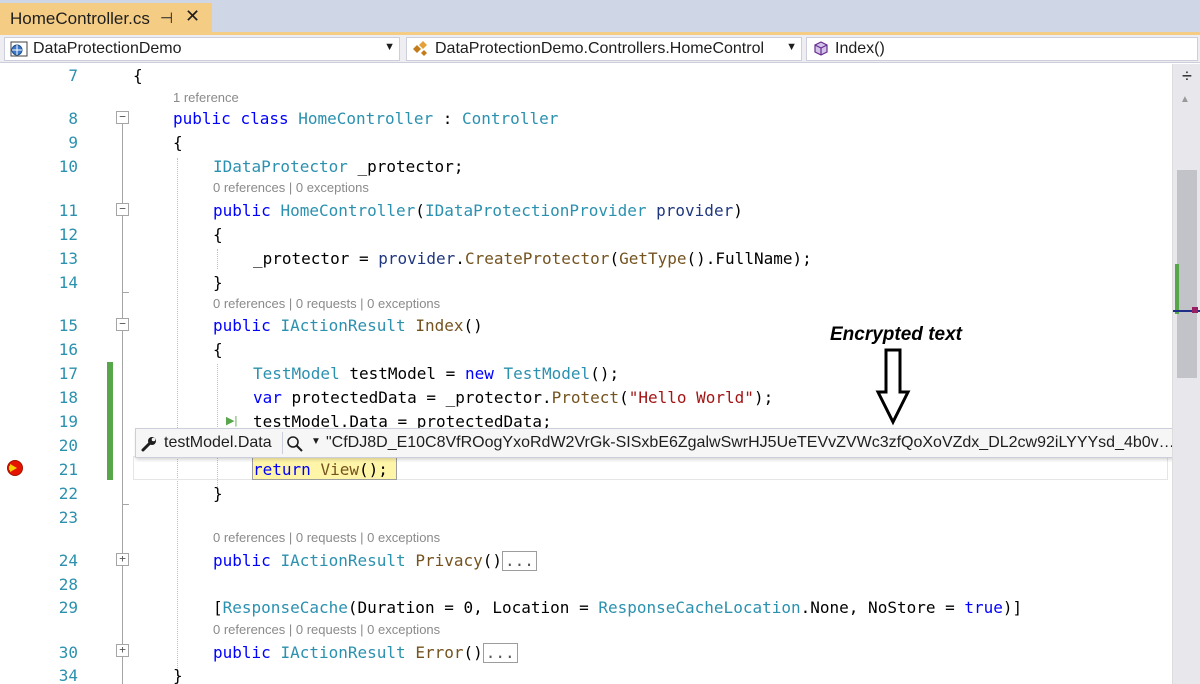 This screenshot has height=684, width=1200. I want to click on code-line-8: public class HomeController : Controller, so click(365, 118).